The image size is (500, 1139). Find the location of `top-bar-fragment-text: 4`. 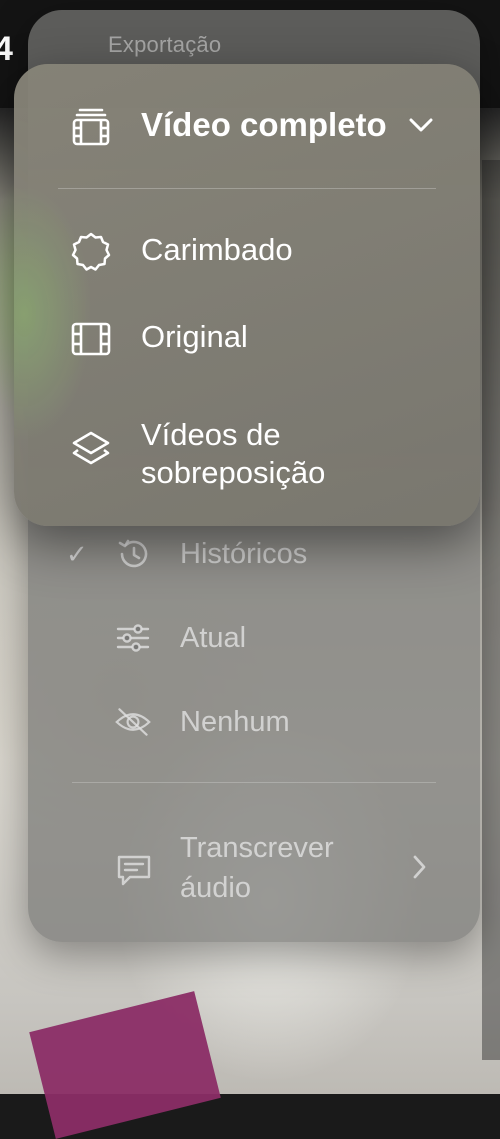

top-bar-fragment-text: 4 is located at coordinates (6, 49).